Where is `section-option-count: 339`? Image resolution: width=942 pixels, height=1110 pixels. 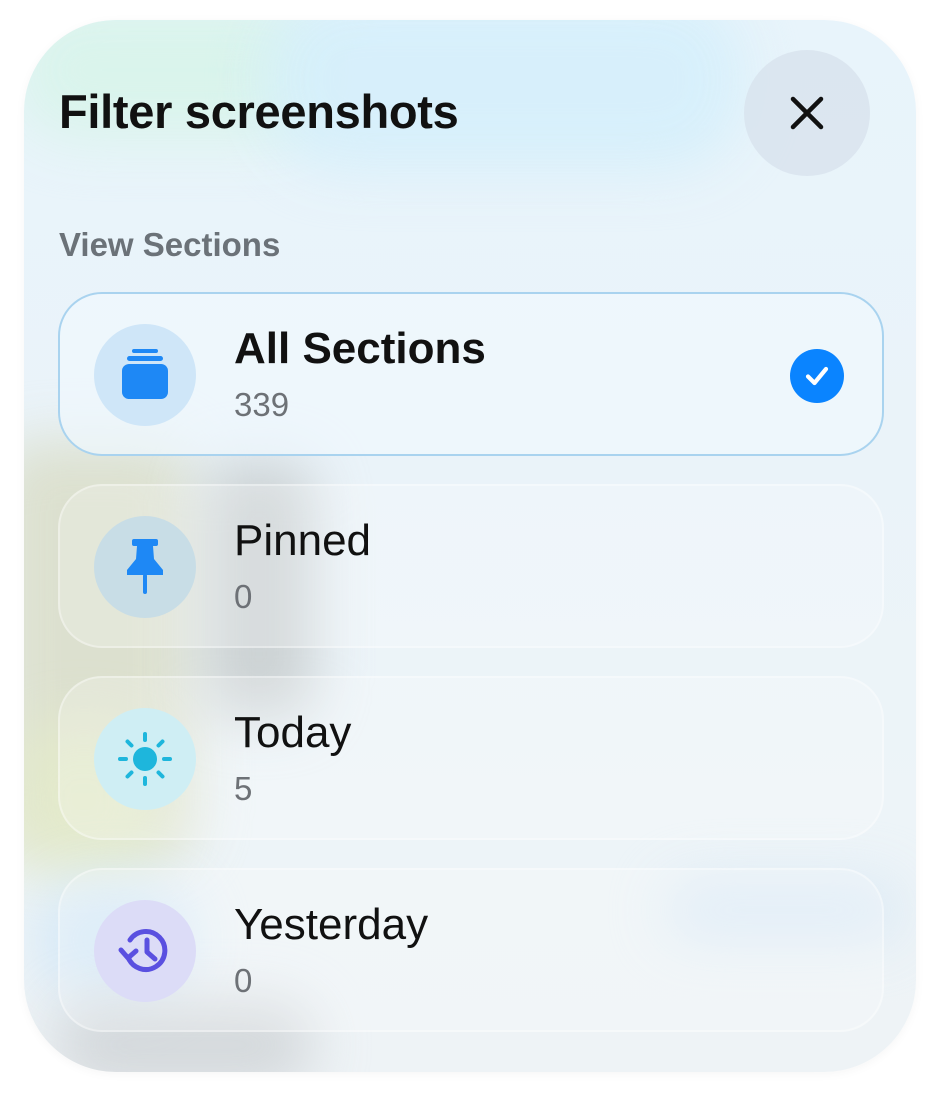 section-option-count: 339 is located at coordinates (262, 404).